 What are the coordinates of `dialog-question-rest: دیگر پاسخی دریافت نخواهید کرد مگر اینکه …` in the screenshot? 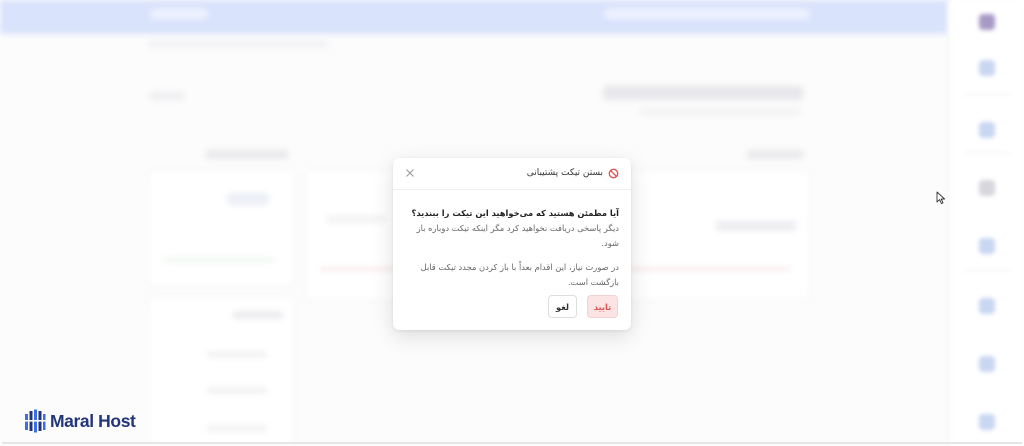 It's located at (517, 235).